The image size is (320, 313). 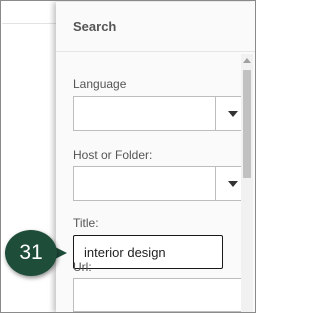 I want to click on url-input, so click(x=162, y=295).